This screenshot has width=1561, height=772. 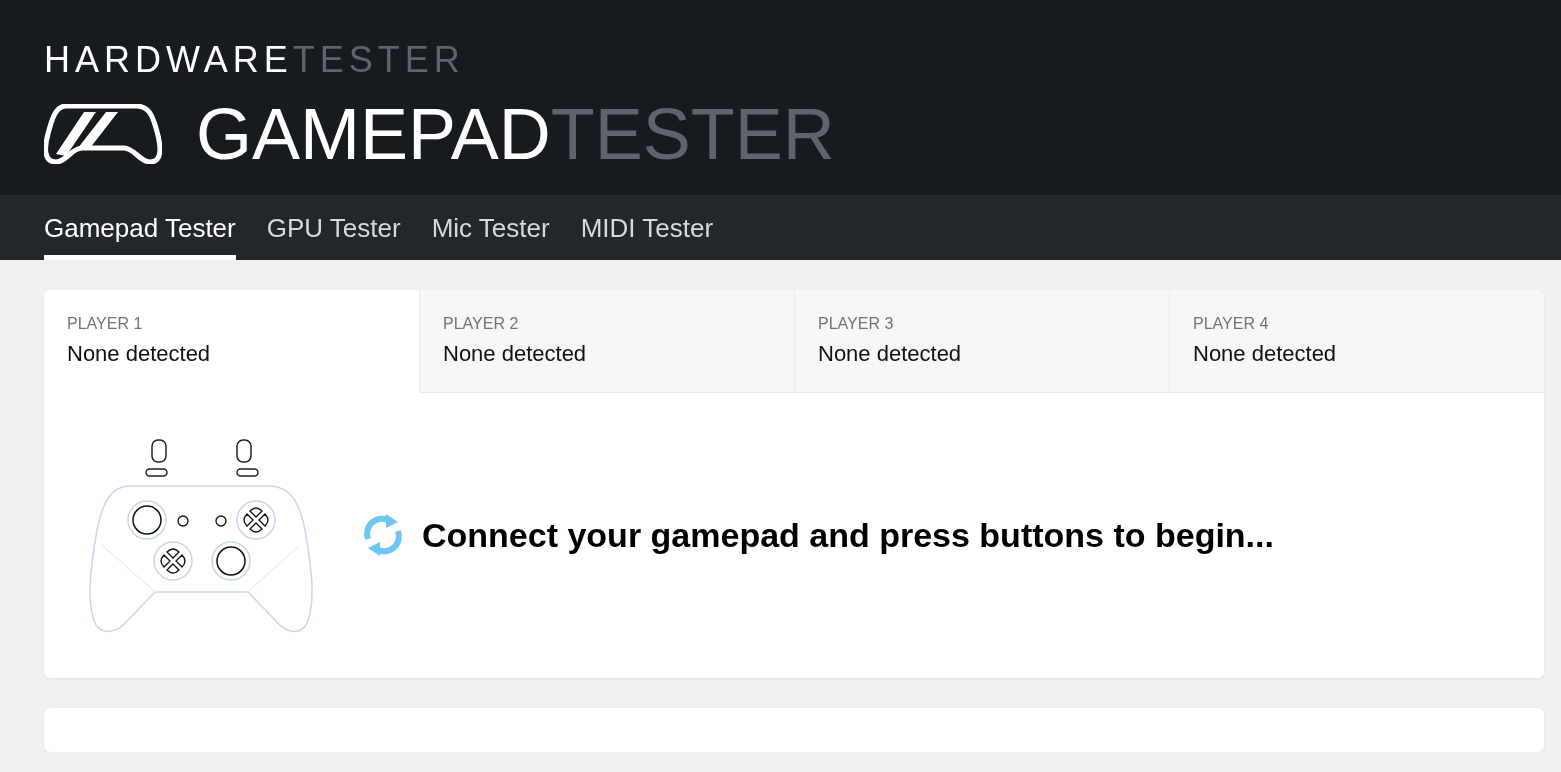 I want to click on nav-tab: MIDI Tester, so click(x=647, y=227).